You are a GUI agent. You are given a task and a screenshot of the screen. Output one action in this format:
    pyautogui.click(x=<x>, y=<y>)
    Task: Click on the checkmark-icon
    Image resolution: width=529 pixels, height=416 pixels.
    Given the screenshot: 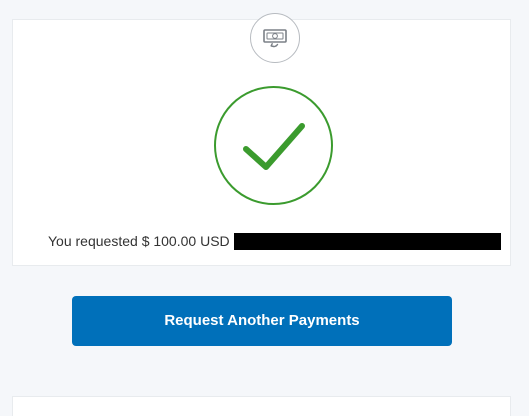 What is the action you would take?
    pyautogui.click(x=273, y=146)
    